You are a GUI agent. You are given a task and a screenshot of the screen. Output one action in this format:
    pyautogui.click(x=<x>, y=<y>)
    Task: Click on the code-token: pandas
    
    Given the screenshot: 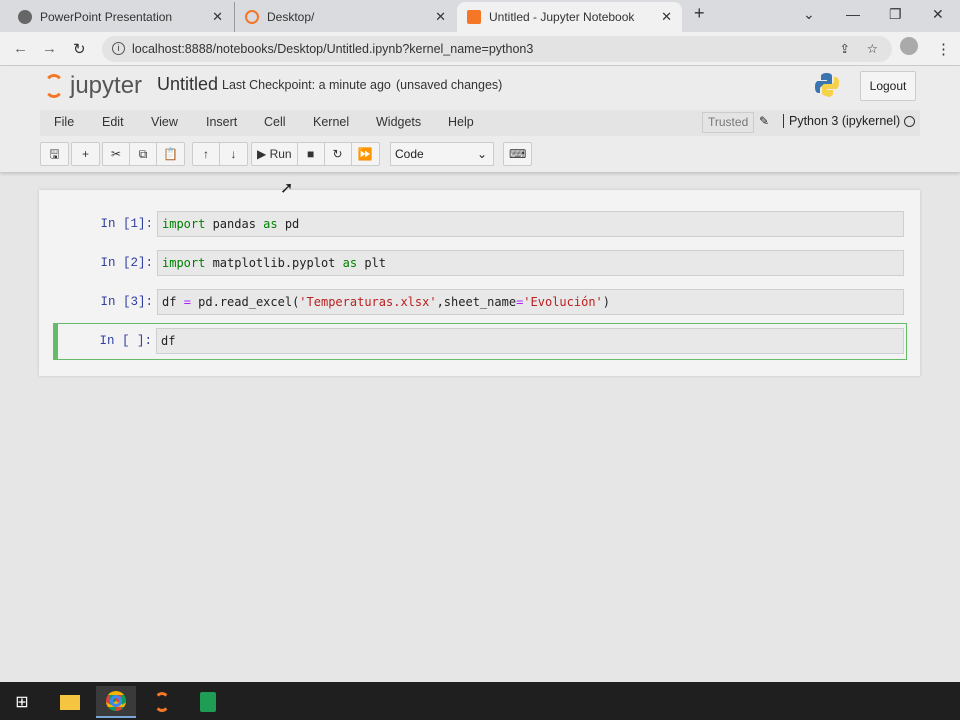 What is the action you would take?
    pyautogui.click(x=234, y=224)
    